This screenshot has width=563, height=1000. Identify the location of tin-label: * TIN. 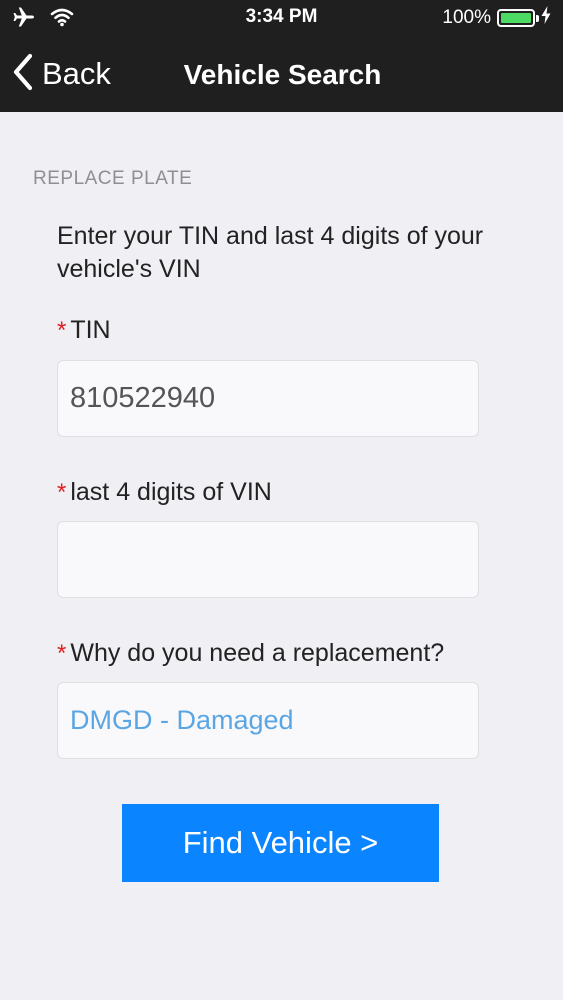
(84, 330).